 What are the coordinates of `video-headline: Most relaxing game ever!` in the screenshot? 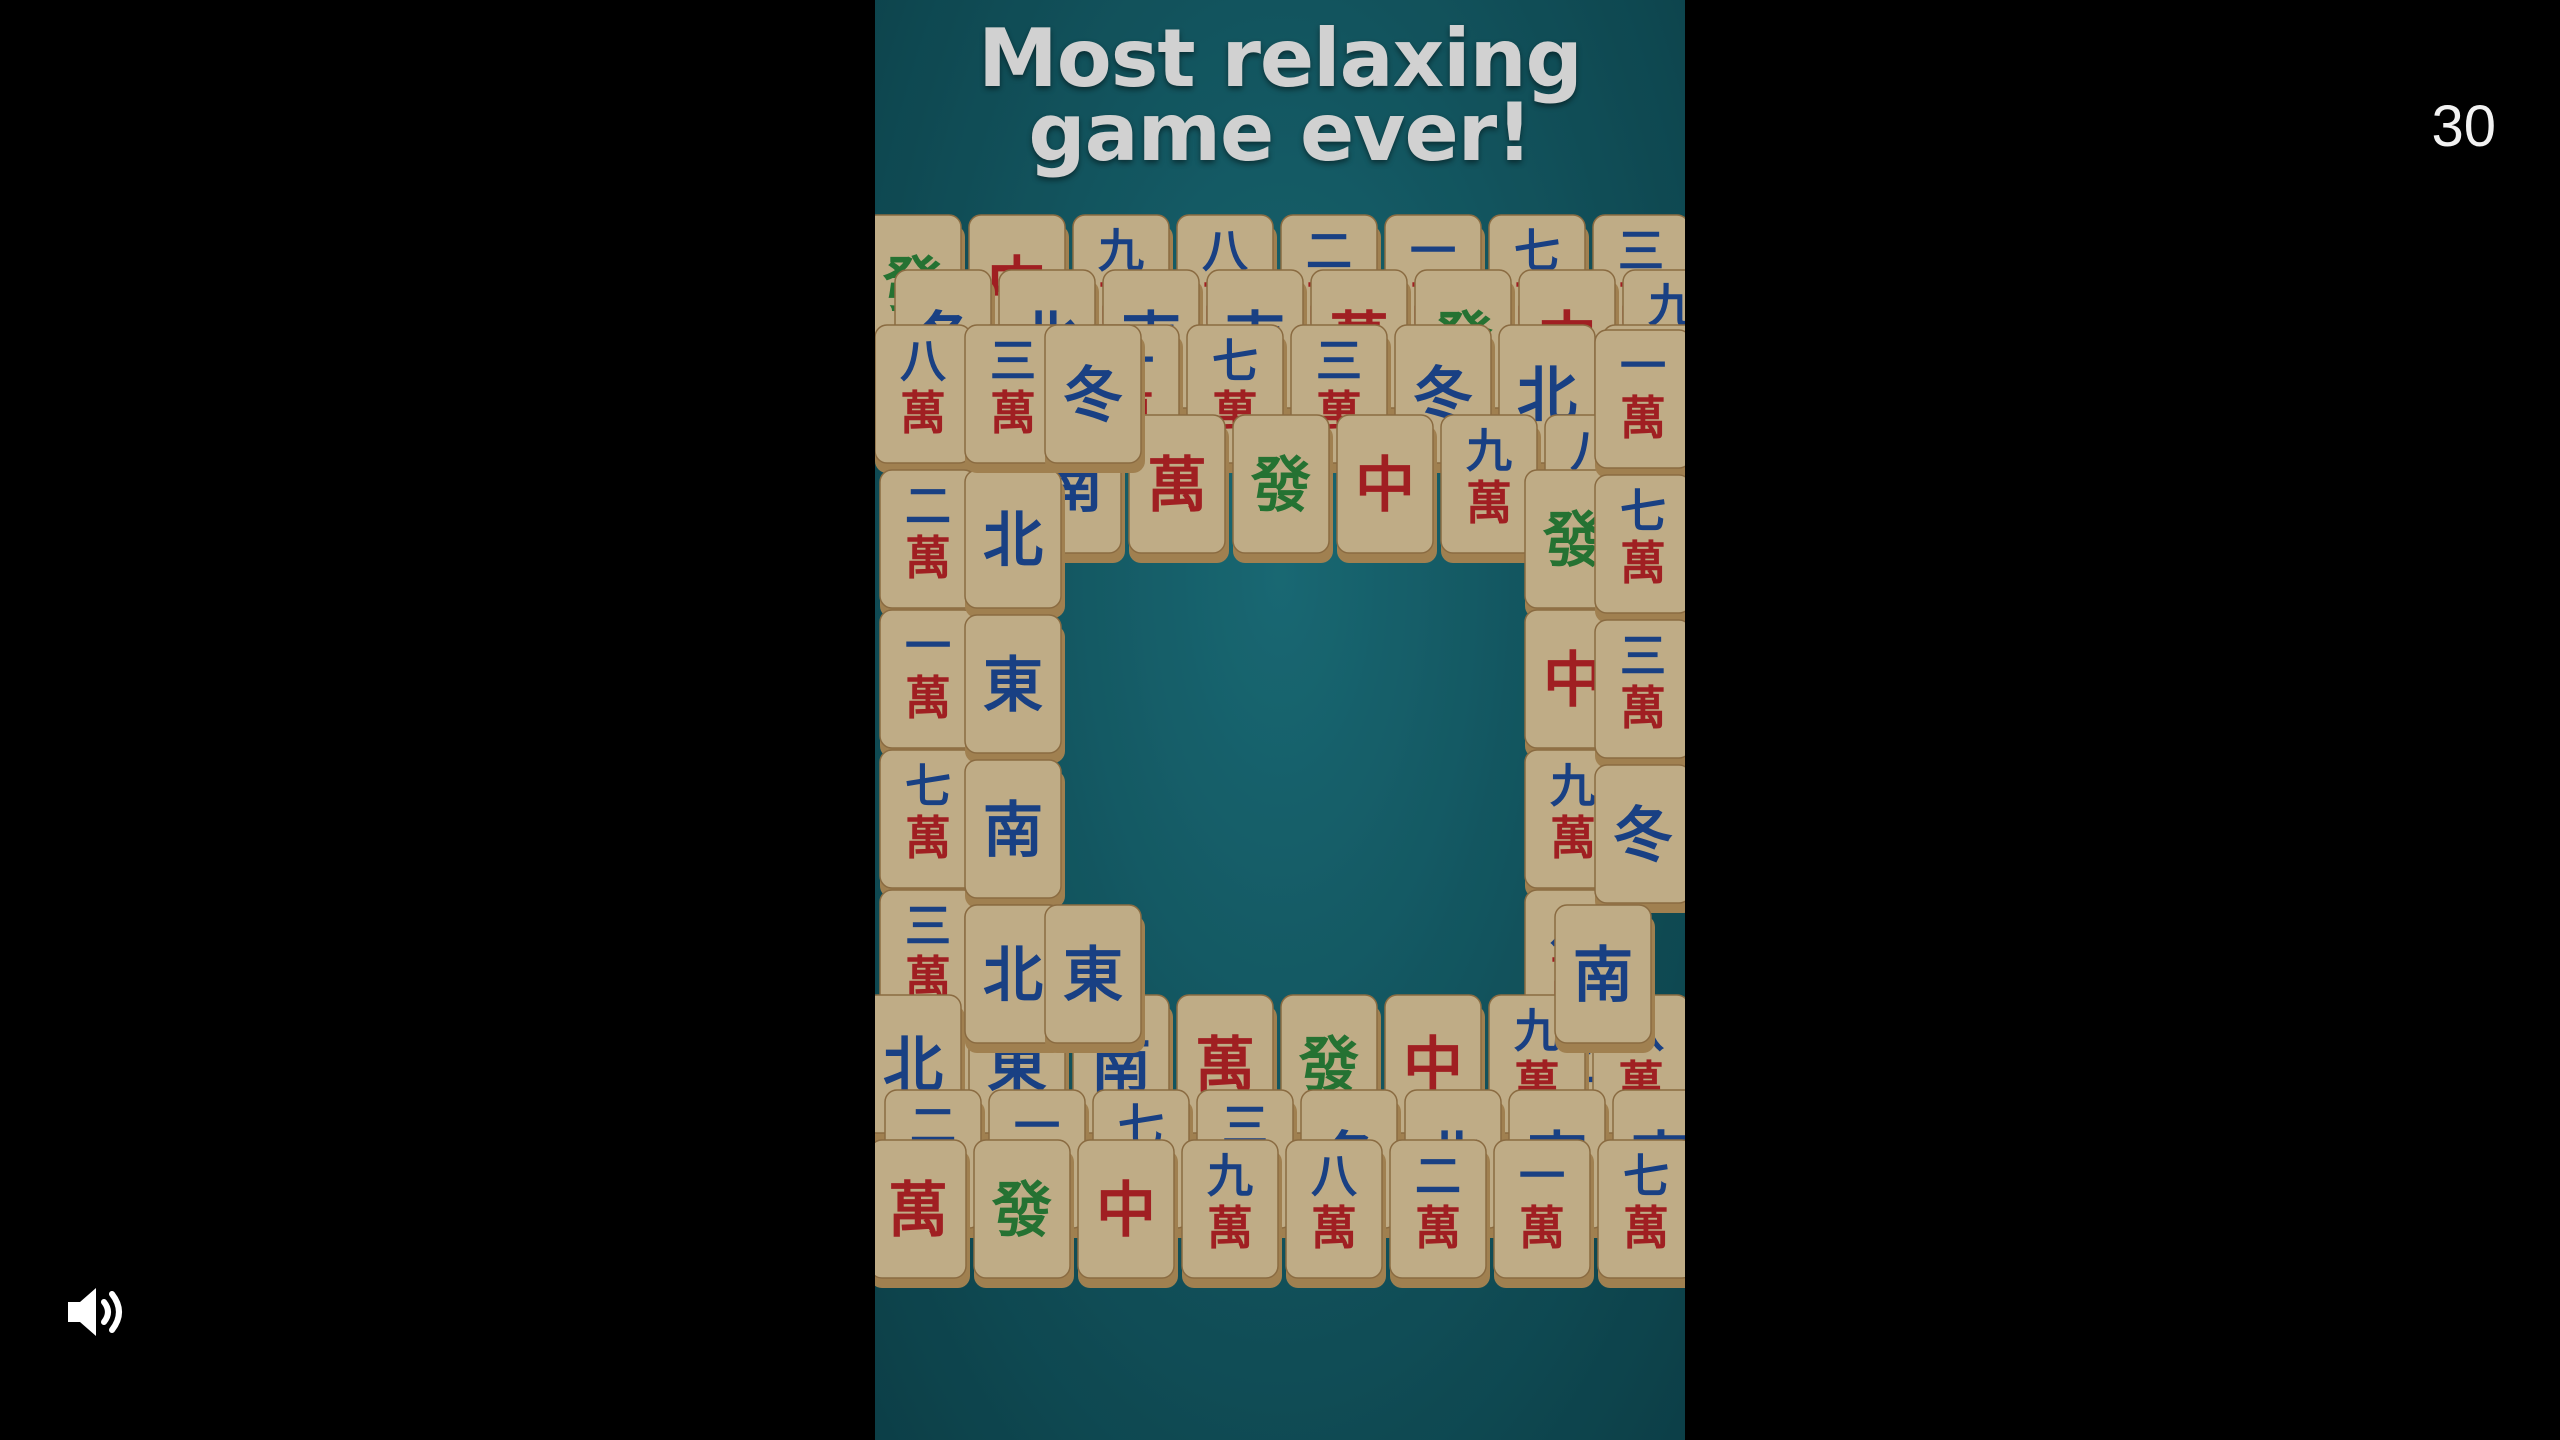 It's located at (1280, 95).